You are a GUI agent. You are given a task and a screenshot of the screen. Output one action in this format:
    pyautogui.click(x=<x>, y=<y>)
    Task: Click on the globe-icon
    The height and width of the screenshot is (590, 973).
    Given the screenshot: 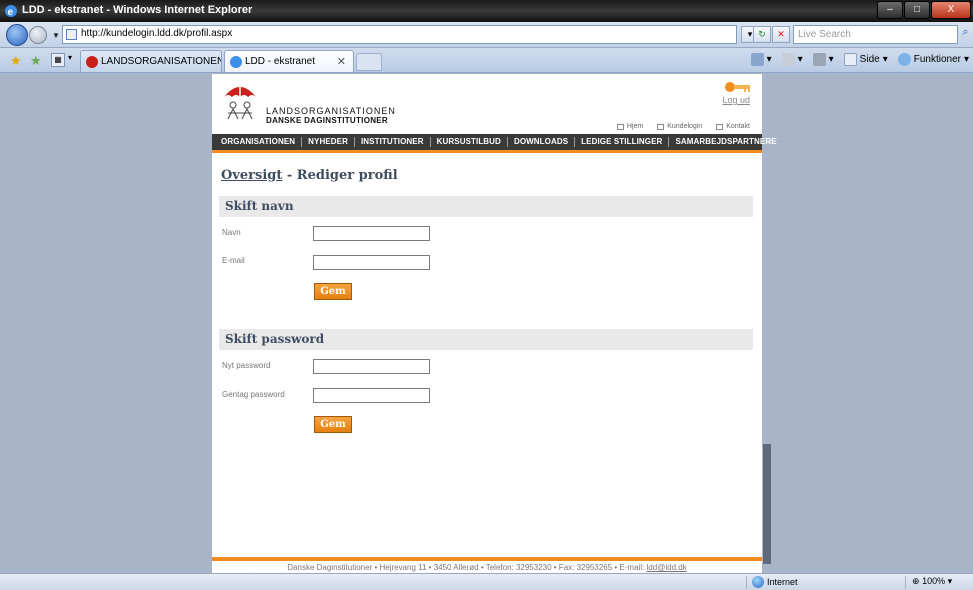 What is the action you would take?
    pyautogui.click(x=758, y=582)
    